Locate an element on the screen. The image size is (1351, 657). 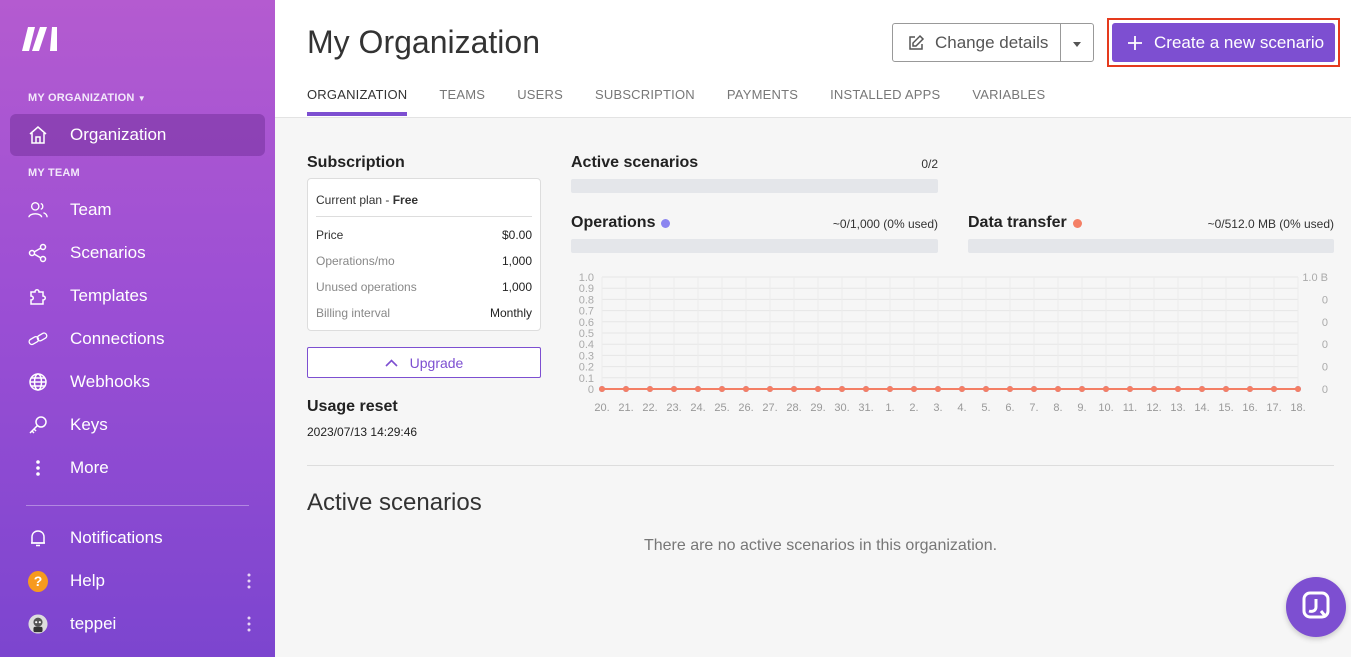
sidebar-divider is located at coordinates (137, 505).